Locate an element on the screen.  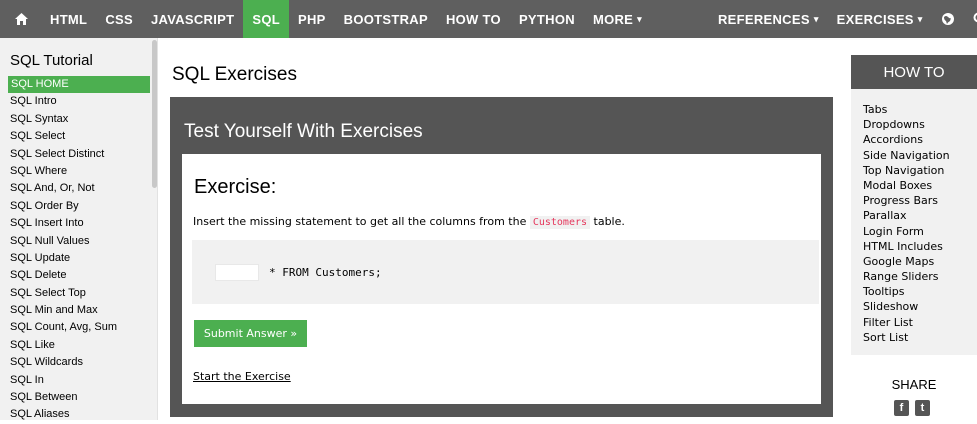
howto-item-html-includes: HTML Includes is located at coordinates (920, 246).